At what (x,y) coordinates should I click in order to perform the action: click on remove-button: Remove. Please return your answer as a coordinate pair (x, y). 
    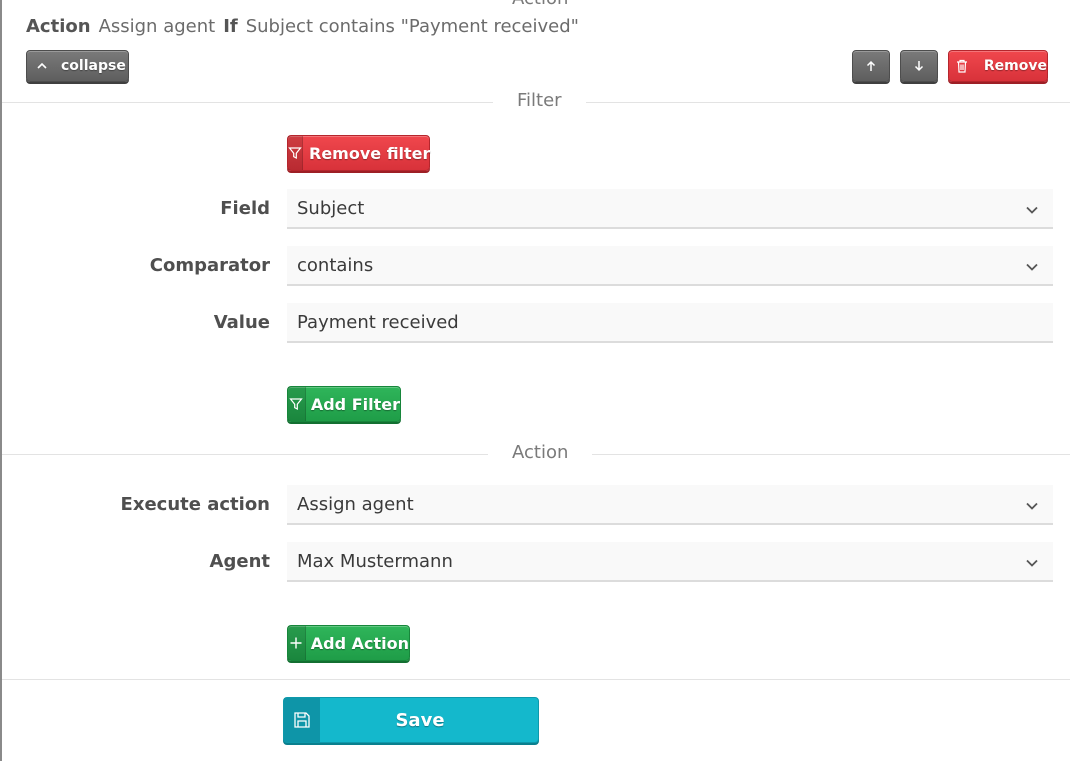
    Looking at the image, I should click on (998, 66).